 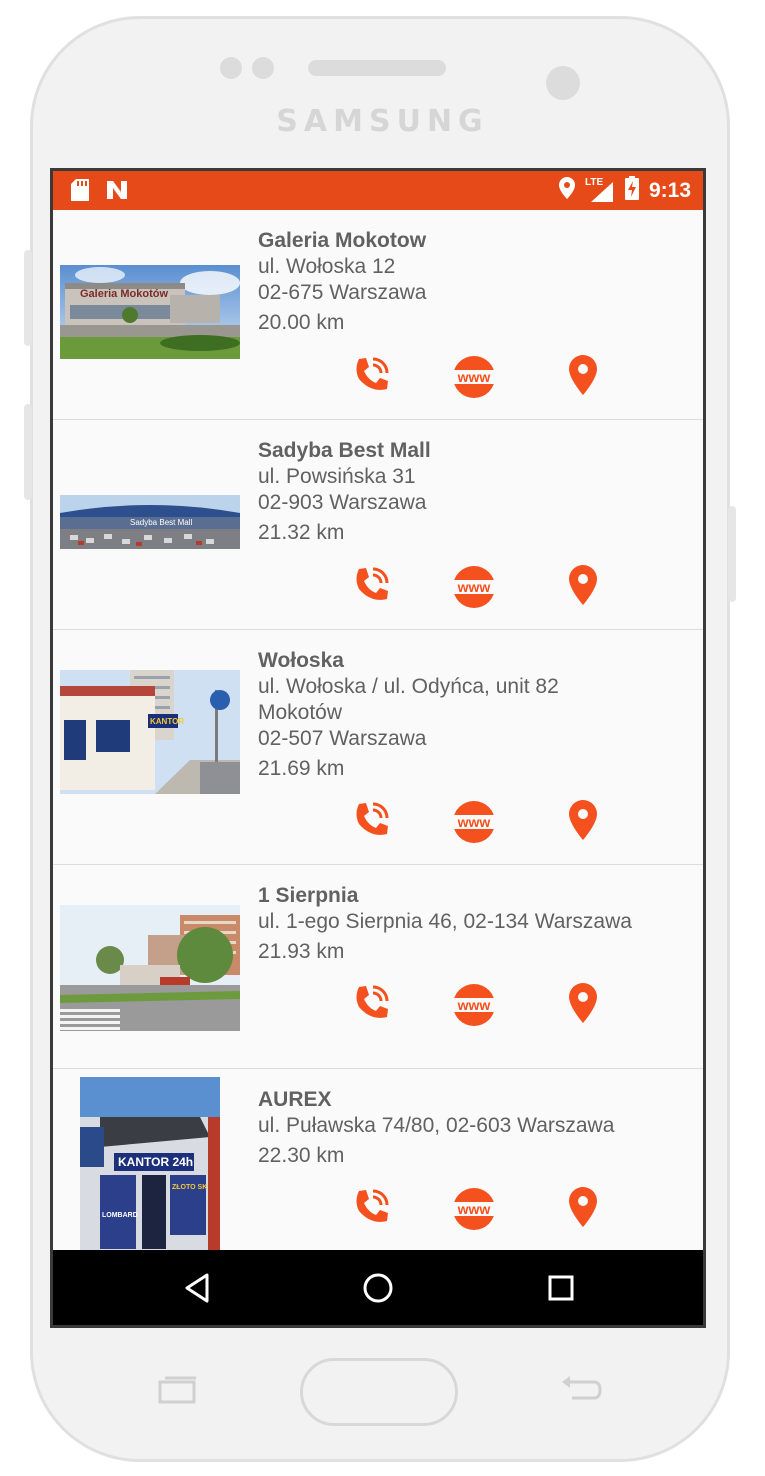 I want to click on power-key, so click(x=732, y=554).